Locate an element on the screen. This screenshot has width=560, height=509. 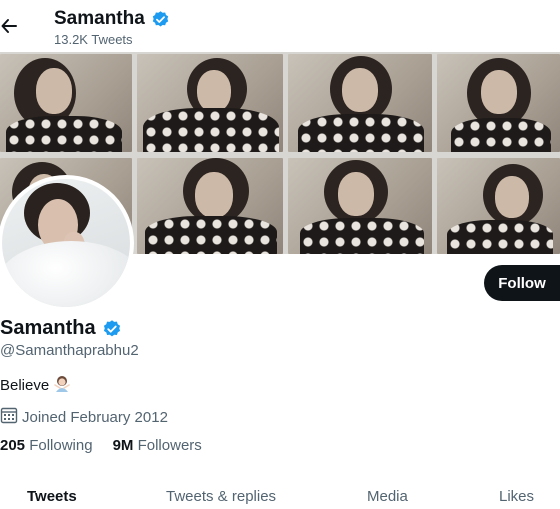
profile-bio: Believe is located at coordinates (35, 385).